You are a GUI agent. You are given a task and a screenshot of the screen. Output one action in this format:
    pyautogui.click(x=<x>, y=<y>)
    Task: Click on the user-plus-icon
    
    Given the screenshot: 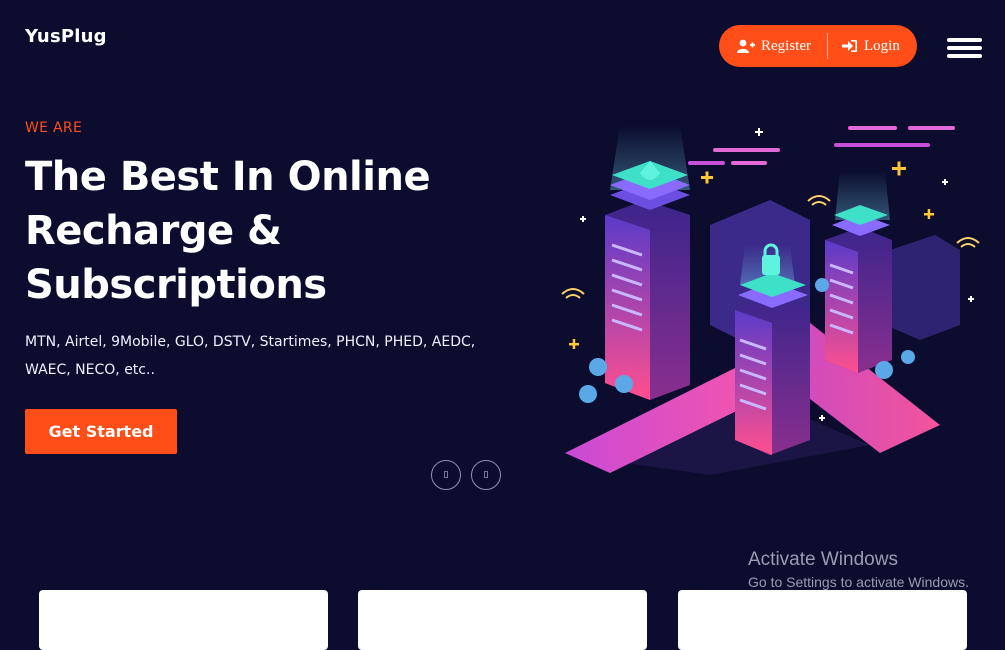 What is the action you would take?
    pyautogui.click(x=746, y=46)
    